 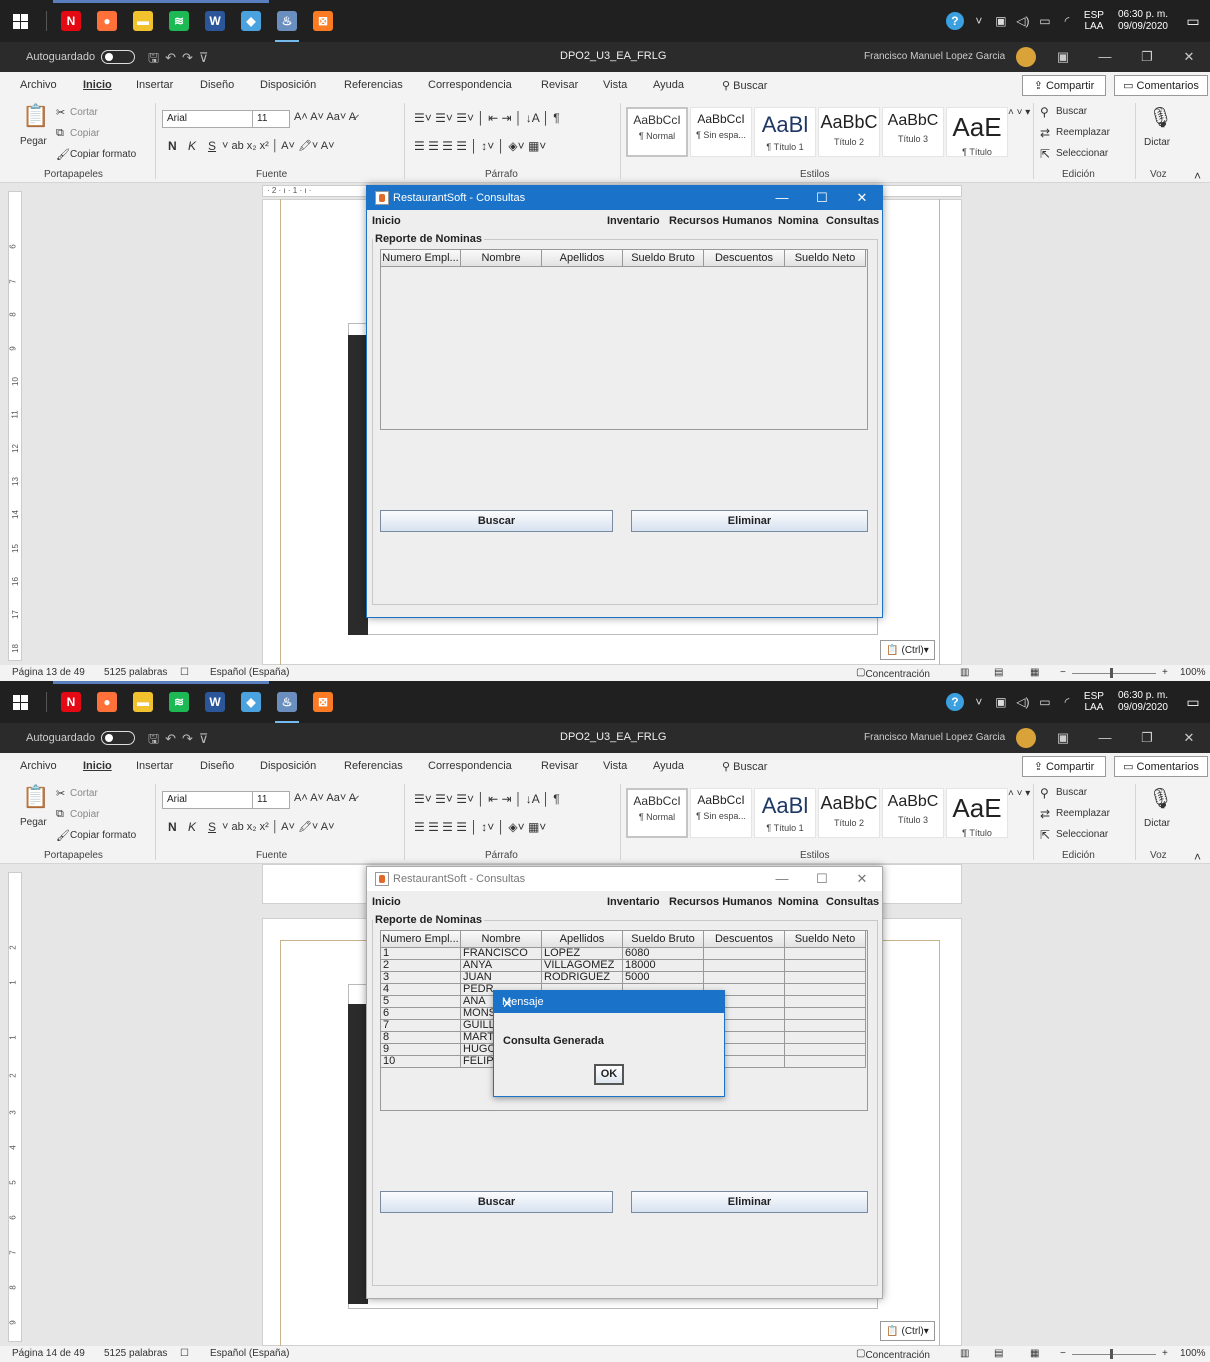 What do you see at coordinates (172, 827) in the screenshot?
I see `bold-button: N` at bounding box center [172, 827].